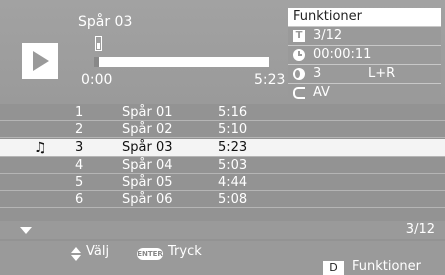  I want to click on repeat-value: AV, so click(321, 92).